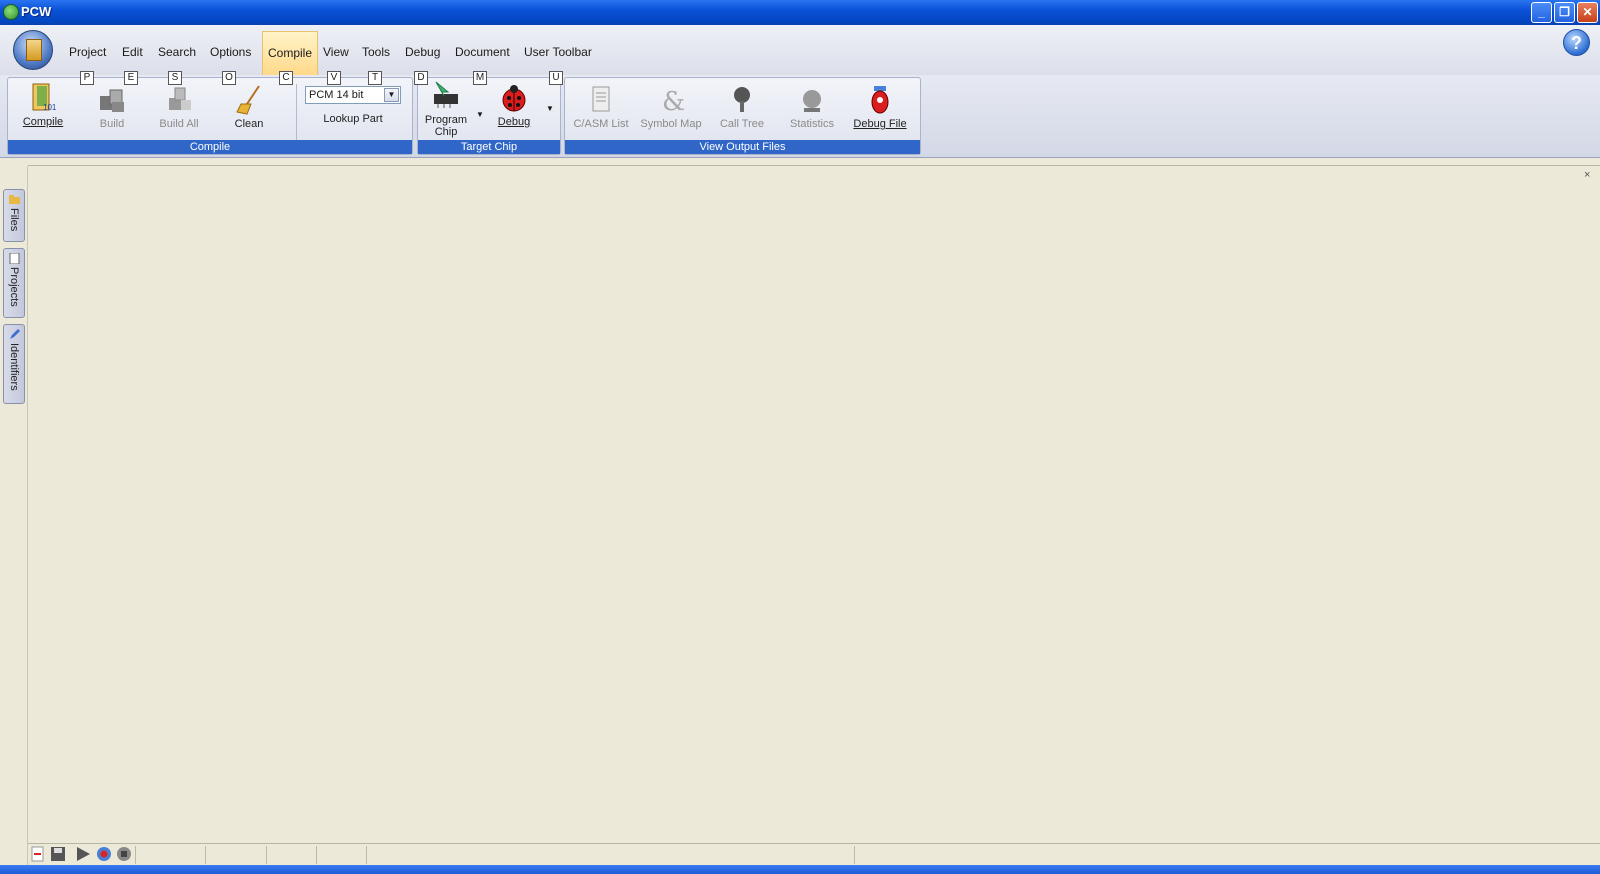  What do you see at coordinates (1564, 12) in the screenshot?
I see `restore-button: ❐` at bounding box center [1564, 12].